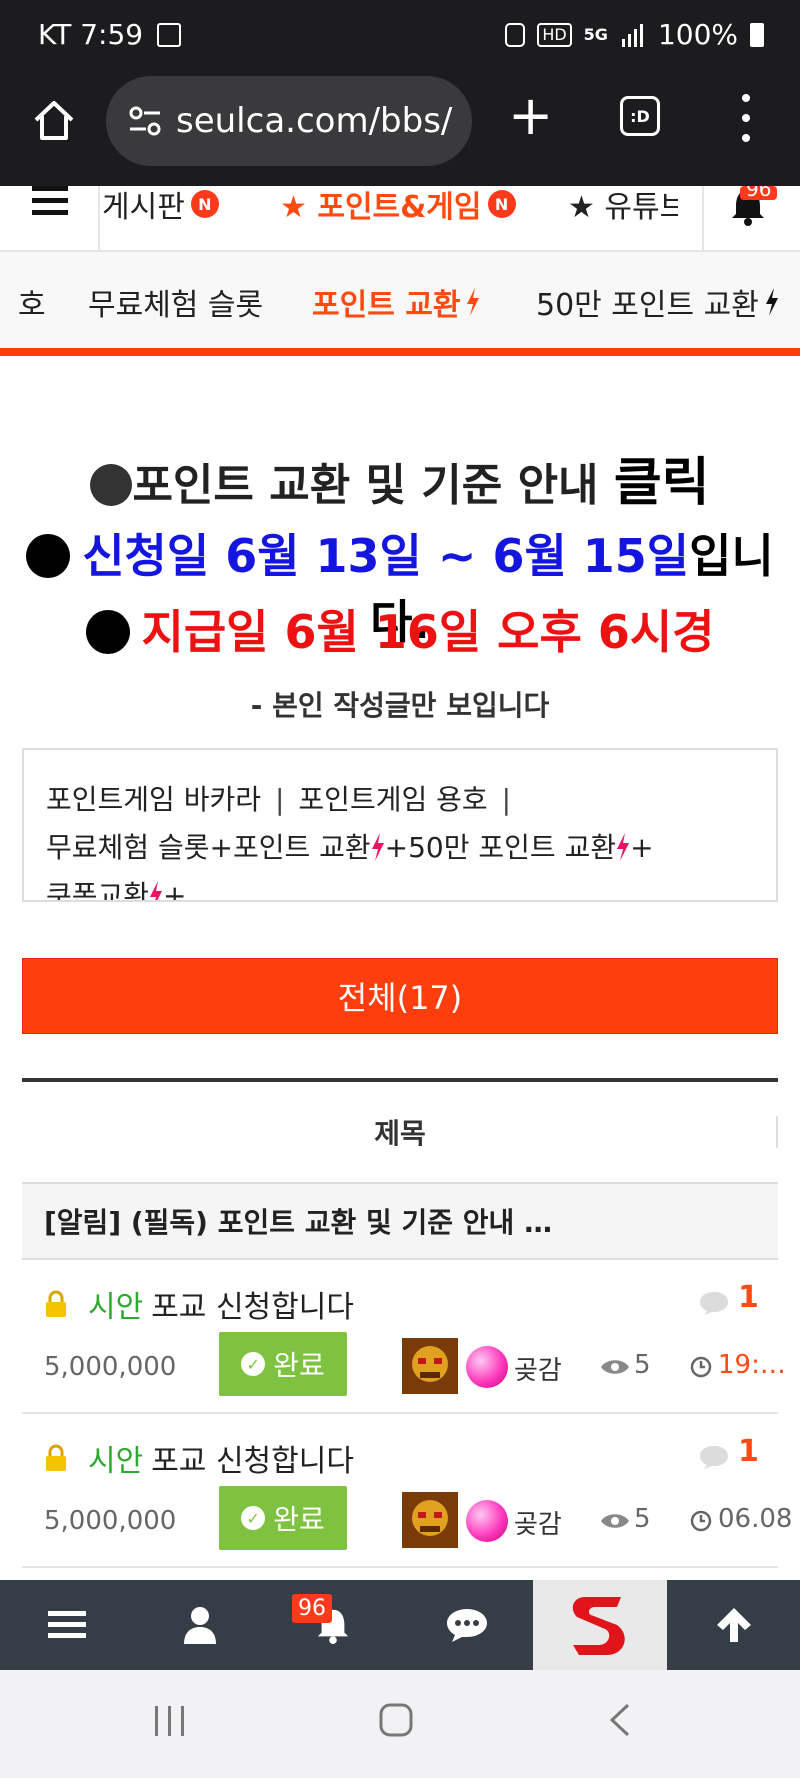 The width and height of the screenshot is (800, 1778). What do you see at coordinates (530, 116) in the screenshot?
I see `new-tab-button: +` at bounding box center [530, 116].